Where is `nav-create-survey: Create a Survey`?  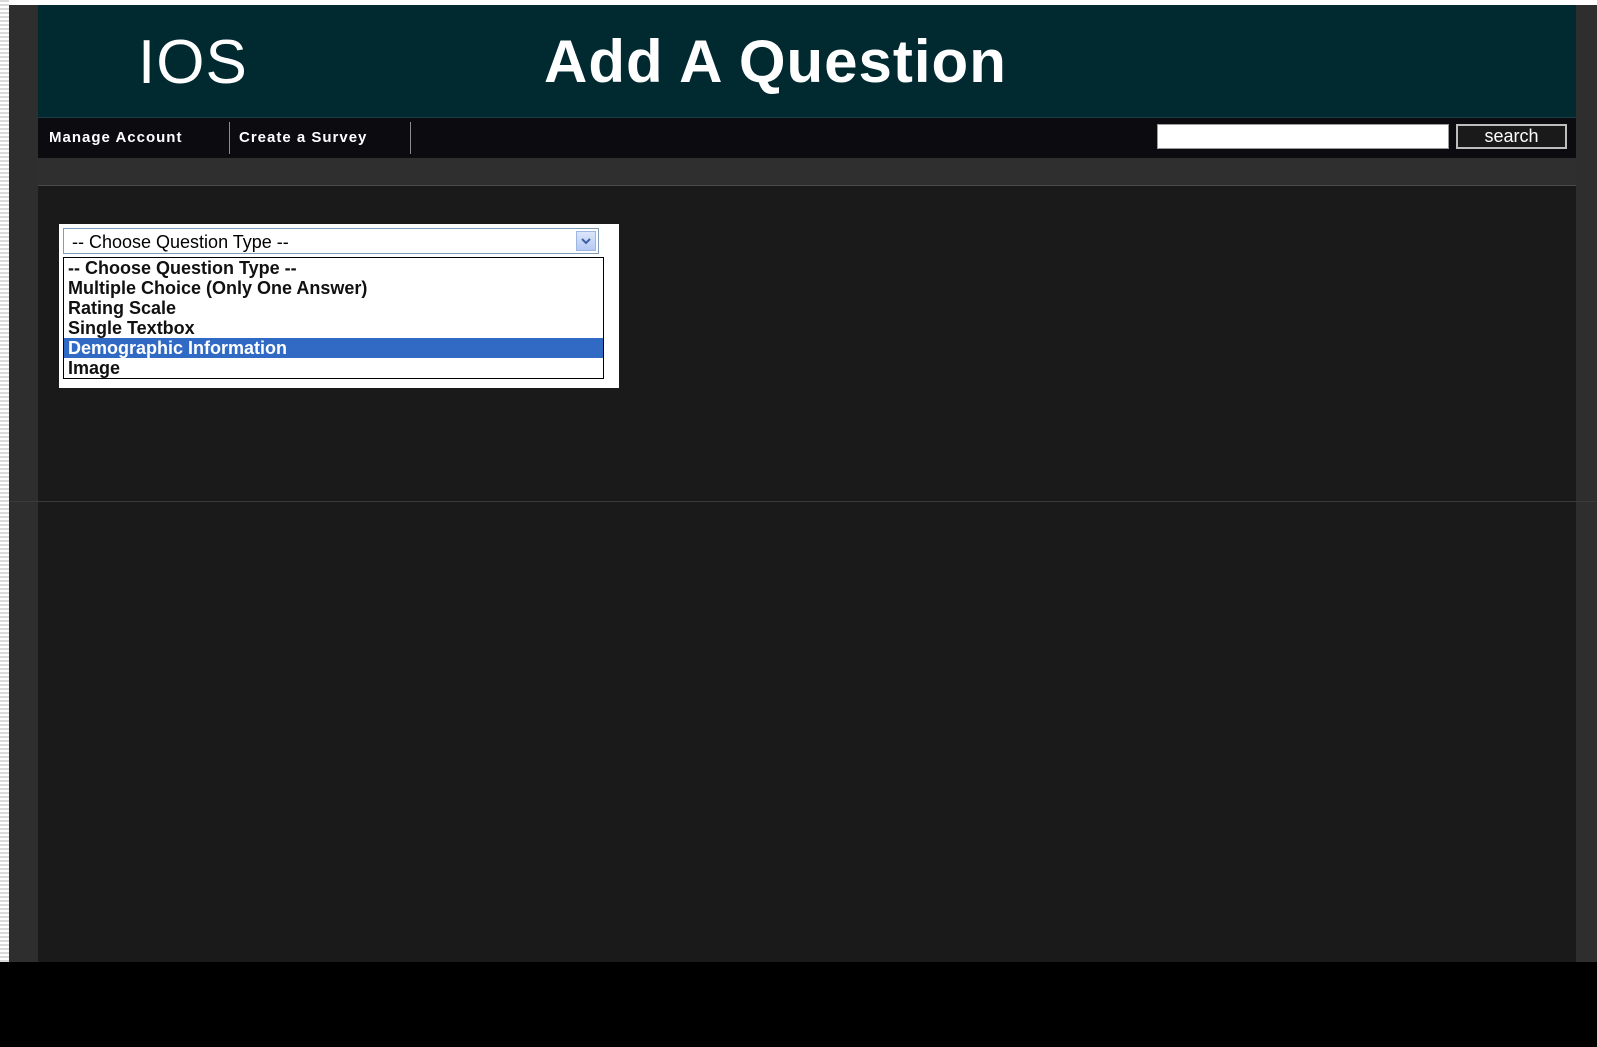 nav-create-survey: Create a Survey is located at coordinates (303, 137).